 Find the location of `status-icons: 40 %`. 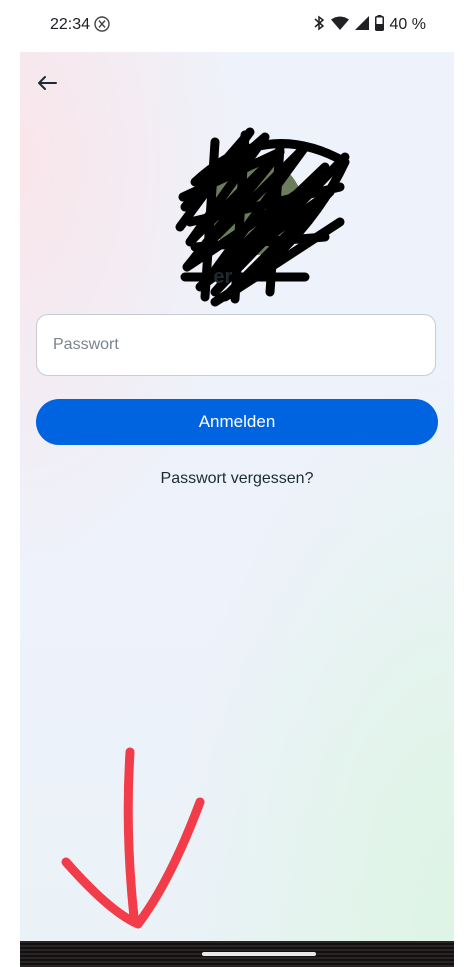

status-icons: 40 % is located at coordinates (369, 25).